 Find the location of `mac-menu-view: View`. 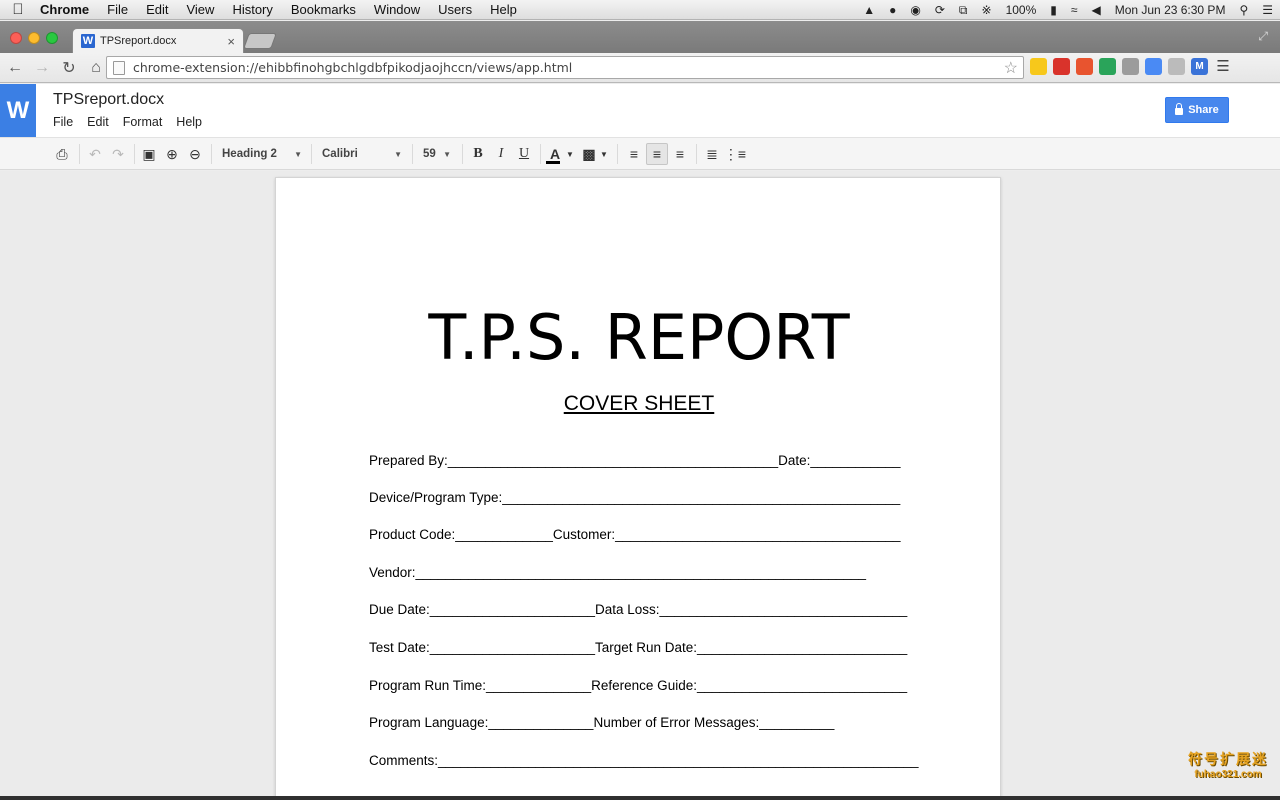

mac-menu-view: View is located at coordinates (200, 9).